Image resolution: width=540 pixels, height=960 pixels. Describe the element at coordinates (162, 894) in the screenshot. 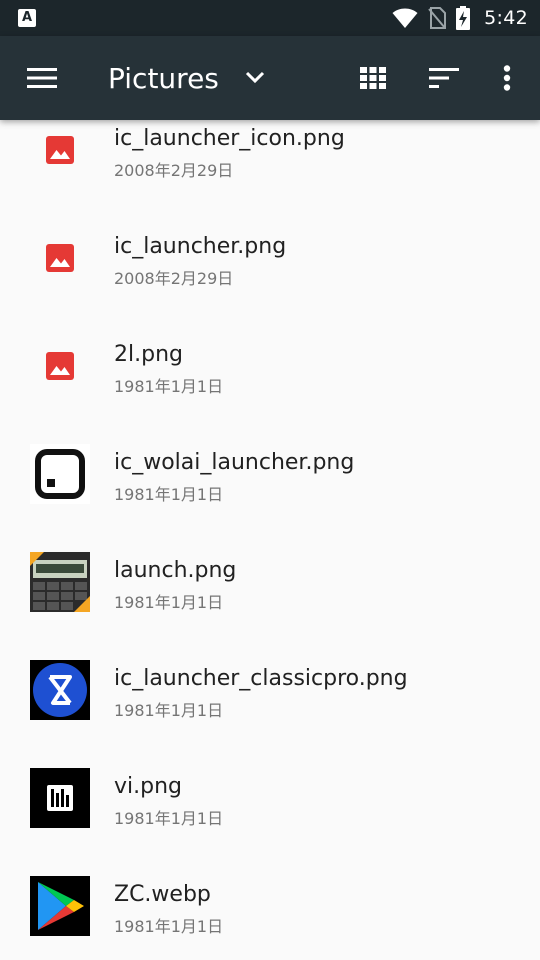

I see `file-name: ZC.webp` at that location.